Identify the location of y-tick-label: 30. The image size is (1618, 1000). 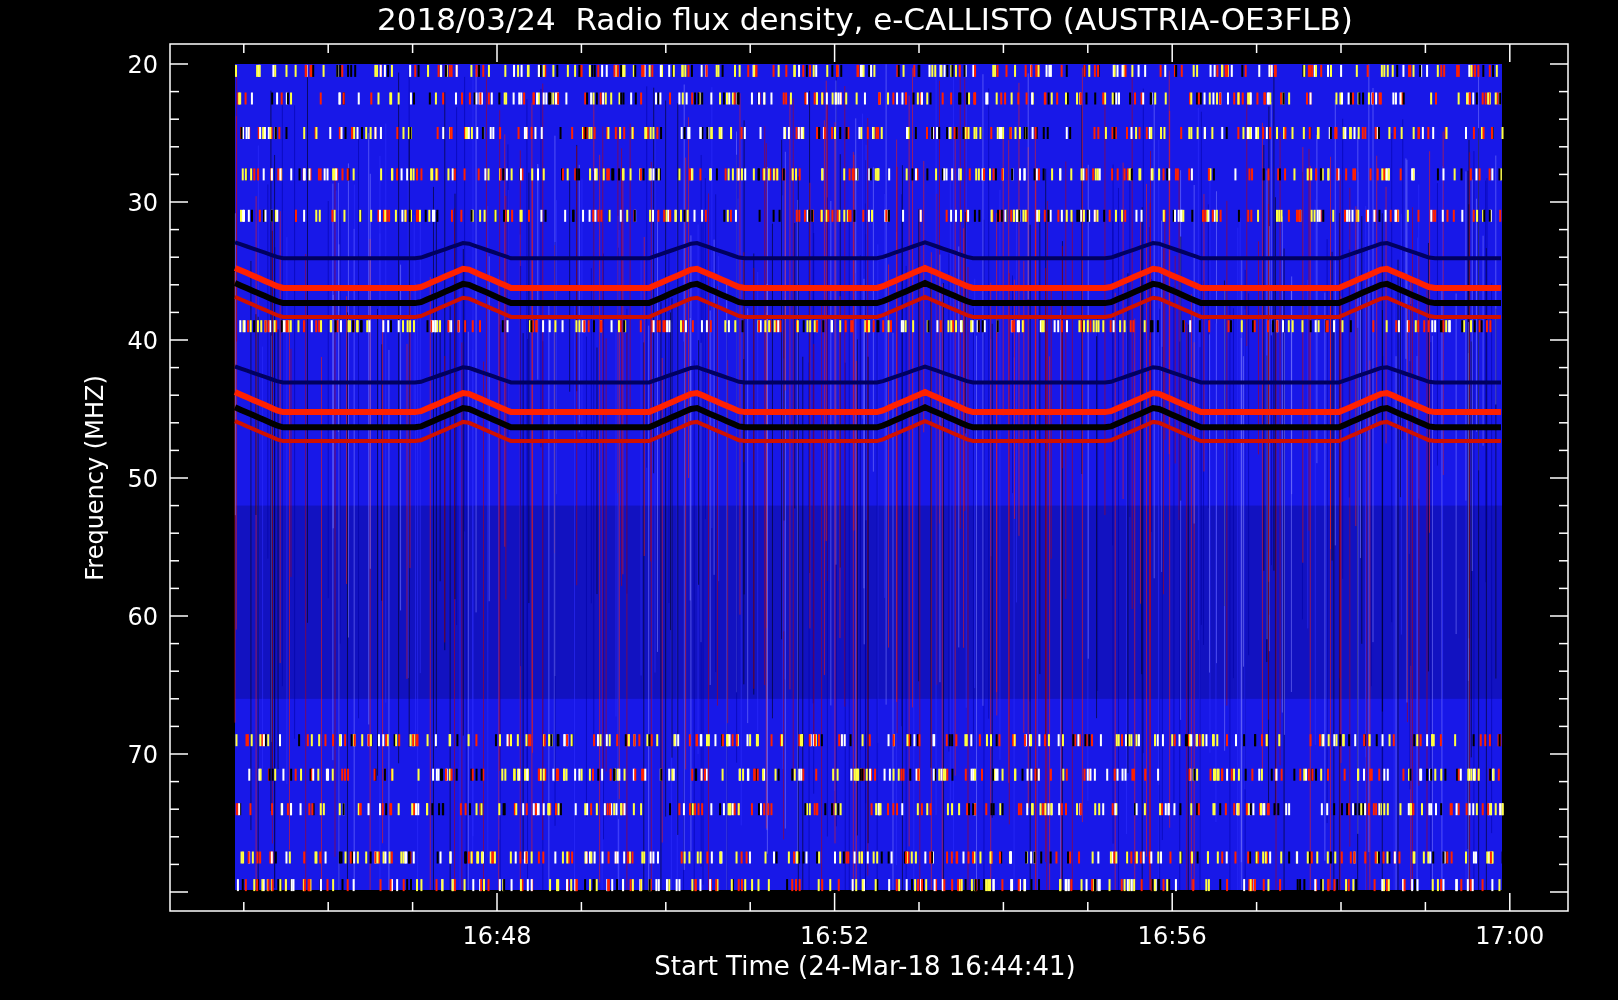
(142, 203).